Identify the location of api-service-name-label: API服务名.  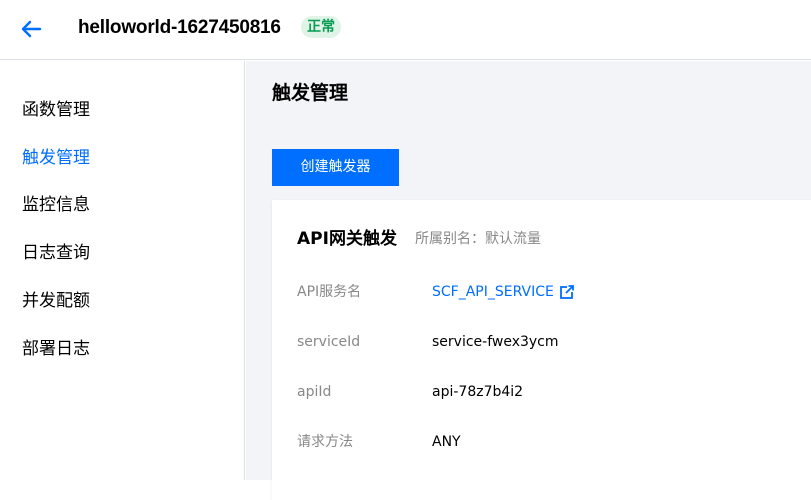
(329, 292).